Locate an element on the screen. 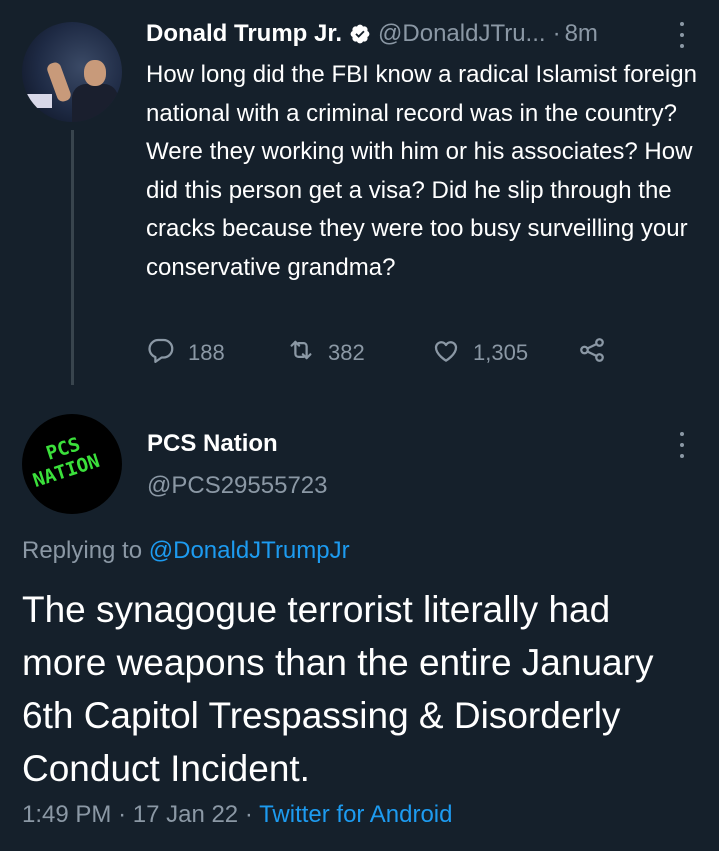  avatar-suit is located at coordinates (95, 103).